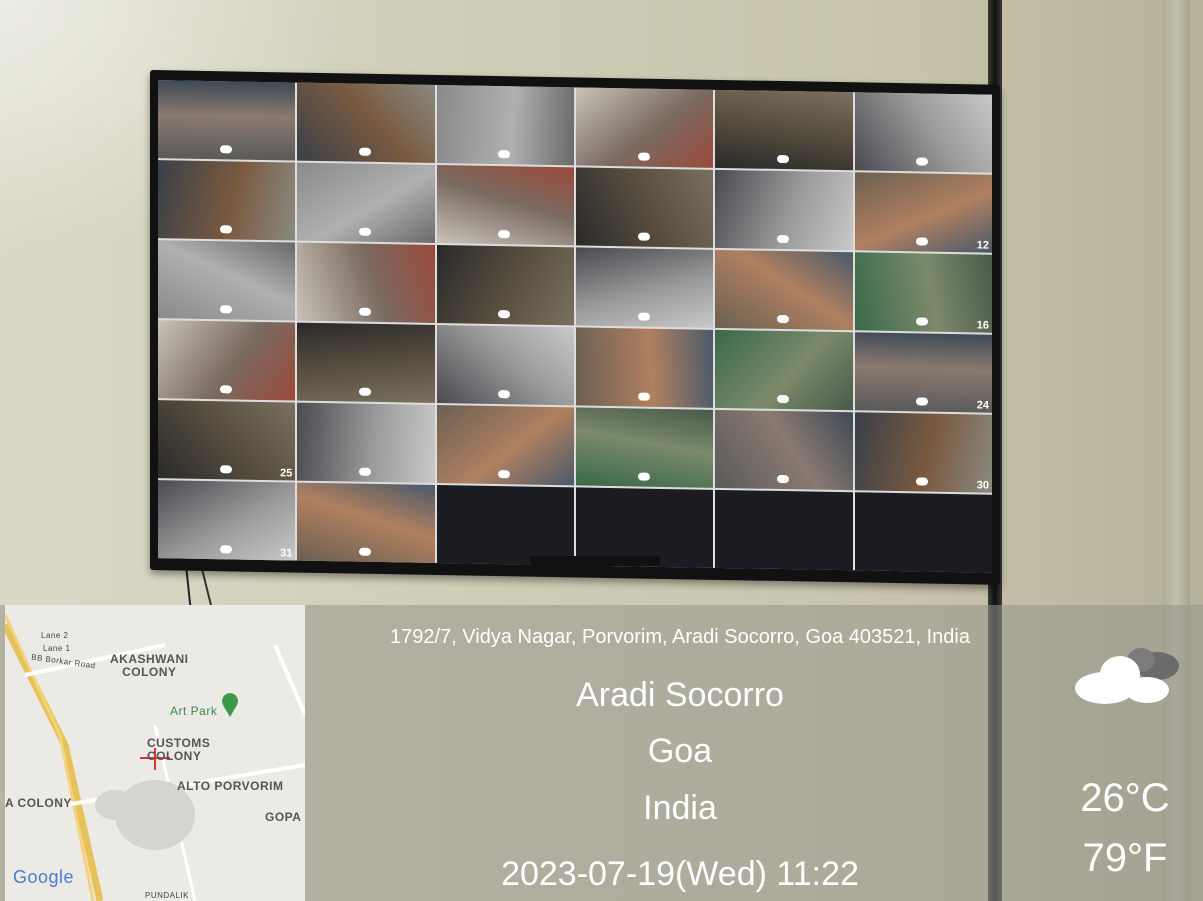 The image size is (1203, 901). Describe the element at coordinates (286, 553) in the screenshot. I see `camera-number: 31` at that location.